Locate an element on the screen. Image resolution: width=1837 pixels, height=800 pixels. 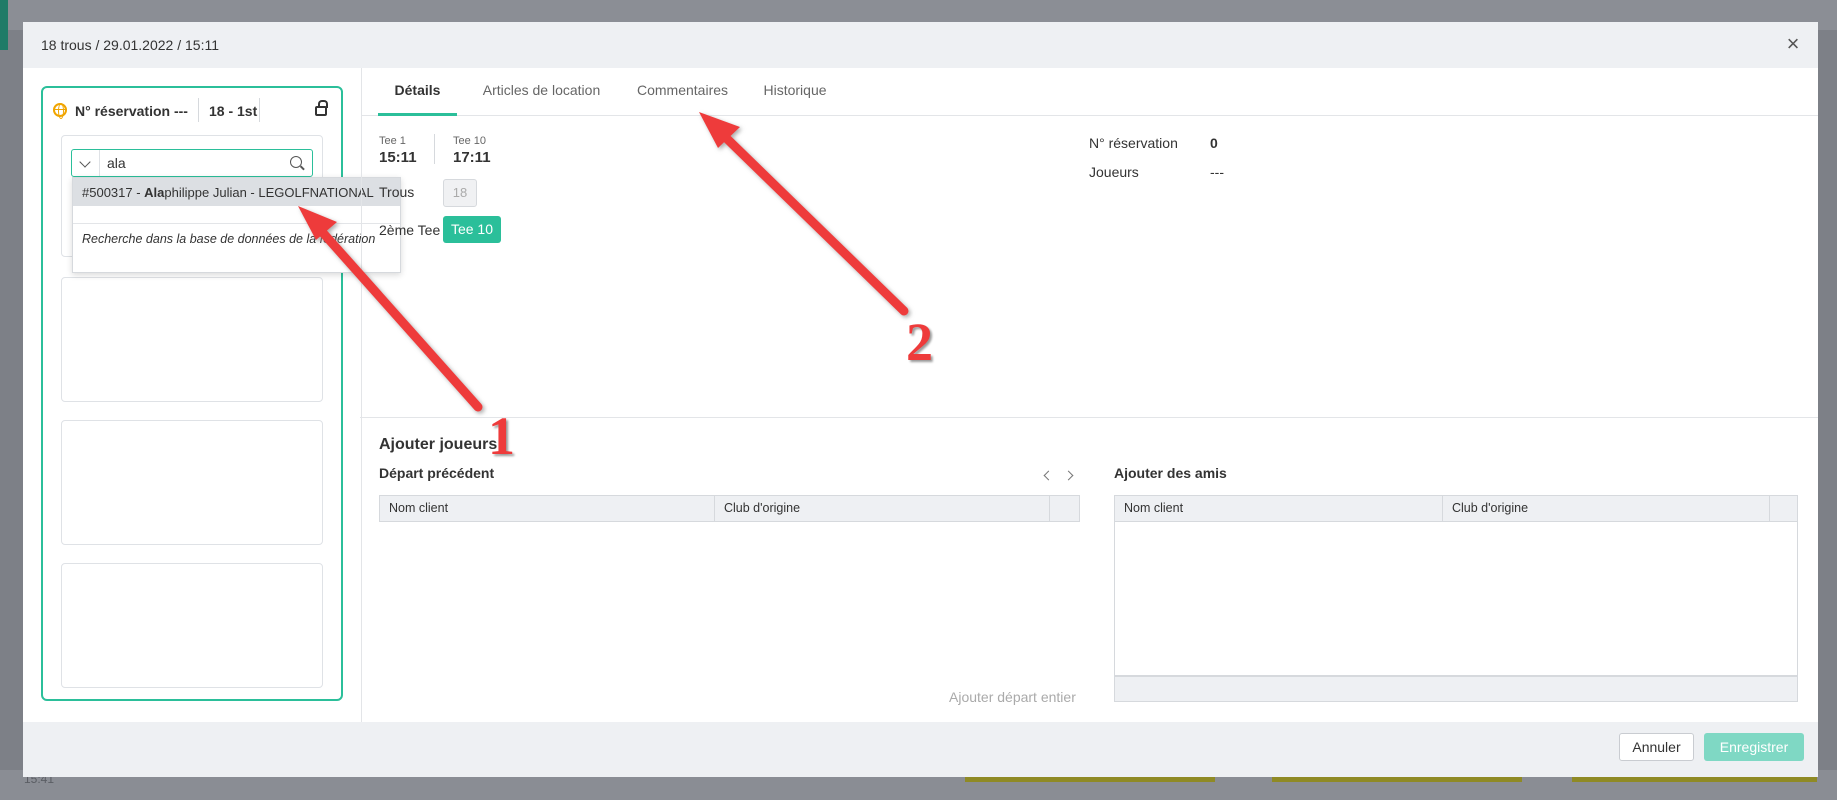
tab-comments: Commentaires is located at coordinates (682, 92).